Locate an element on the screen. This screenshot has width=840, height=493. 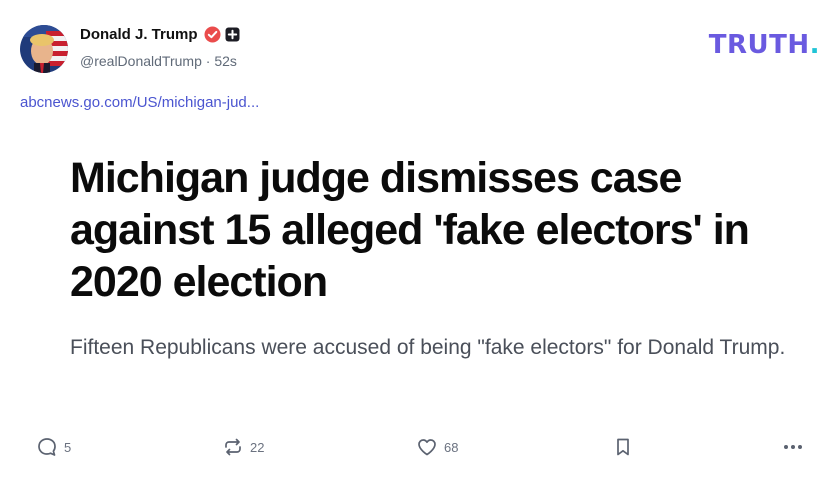
like-button: 68 is located at coordinates (437, 447).